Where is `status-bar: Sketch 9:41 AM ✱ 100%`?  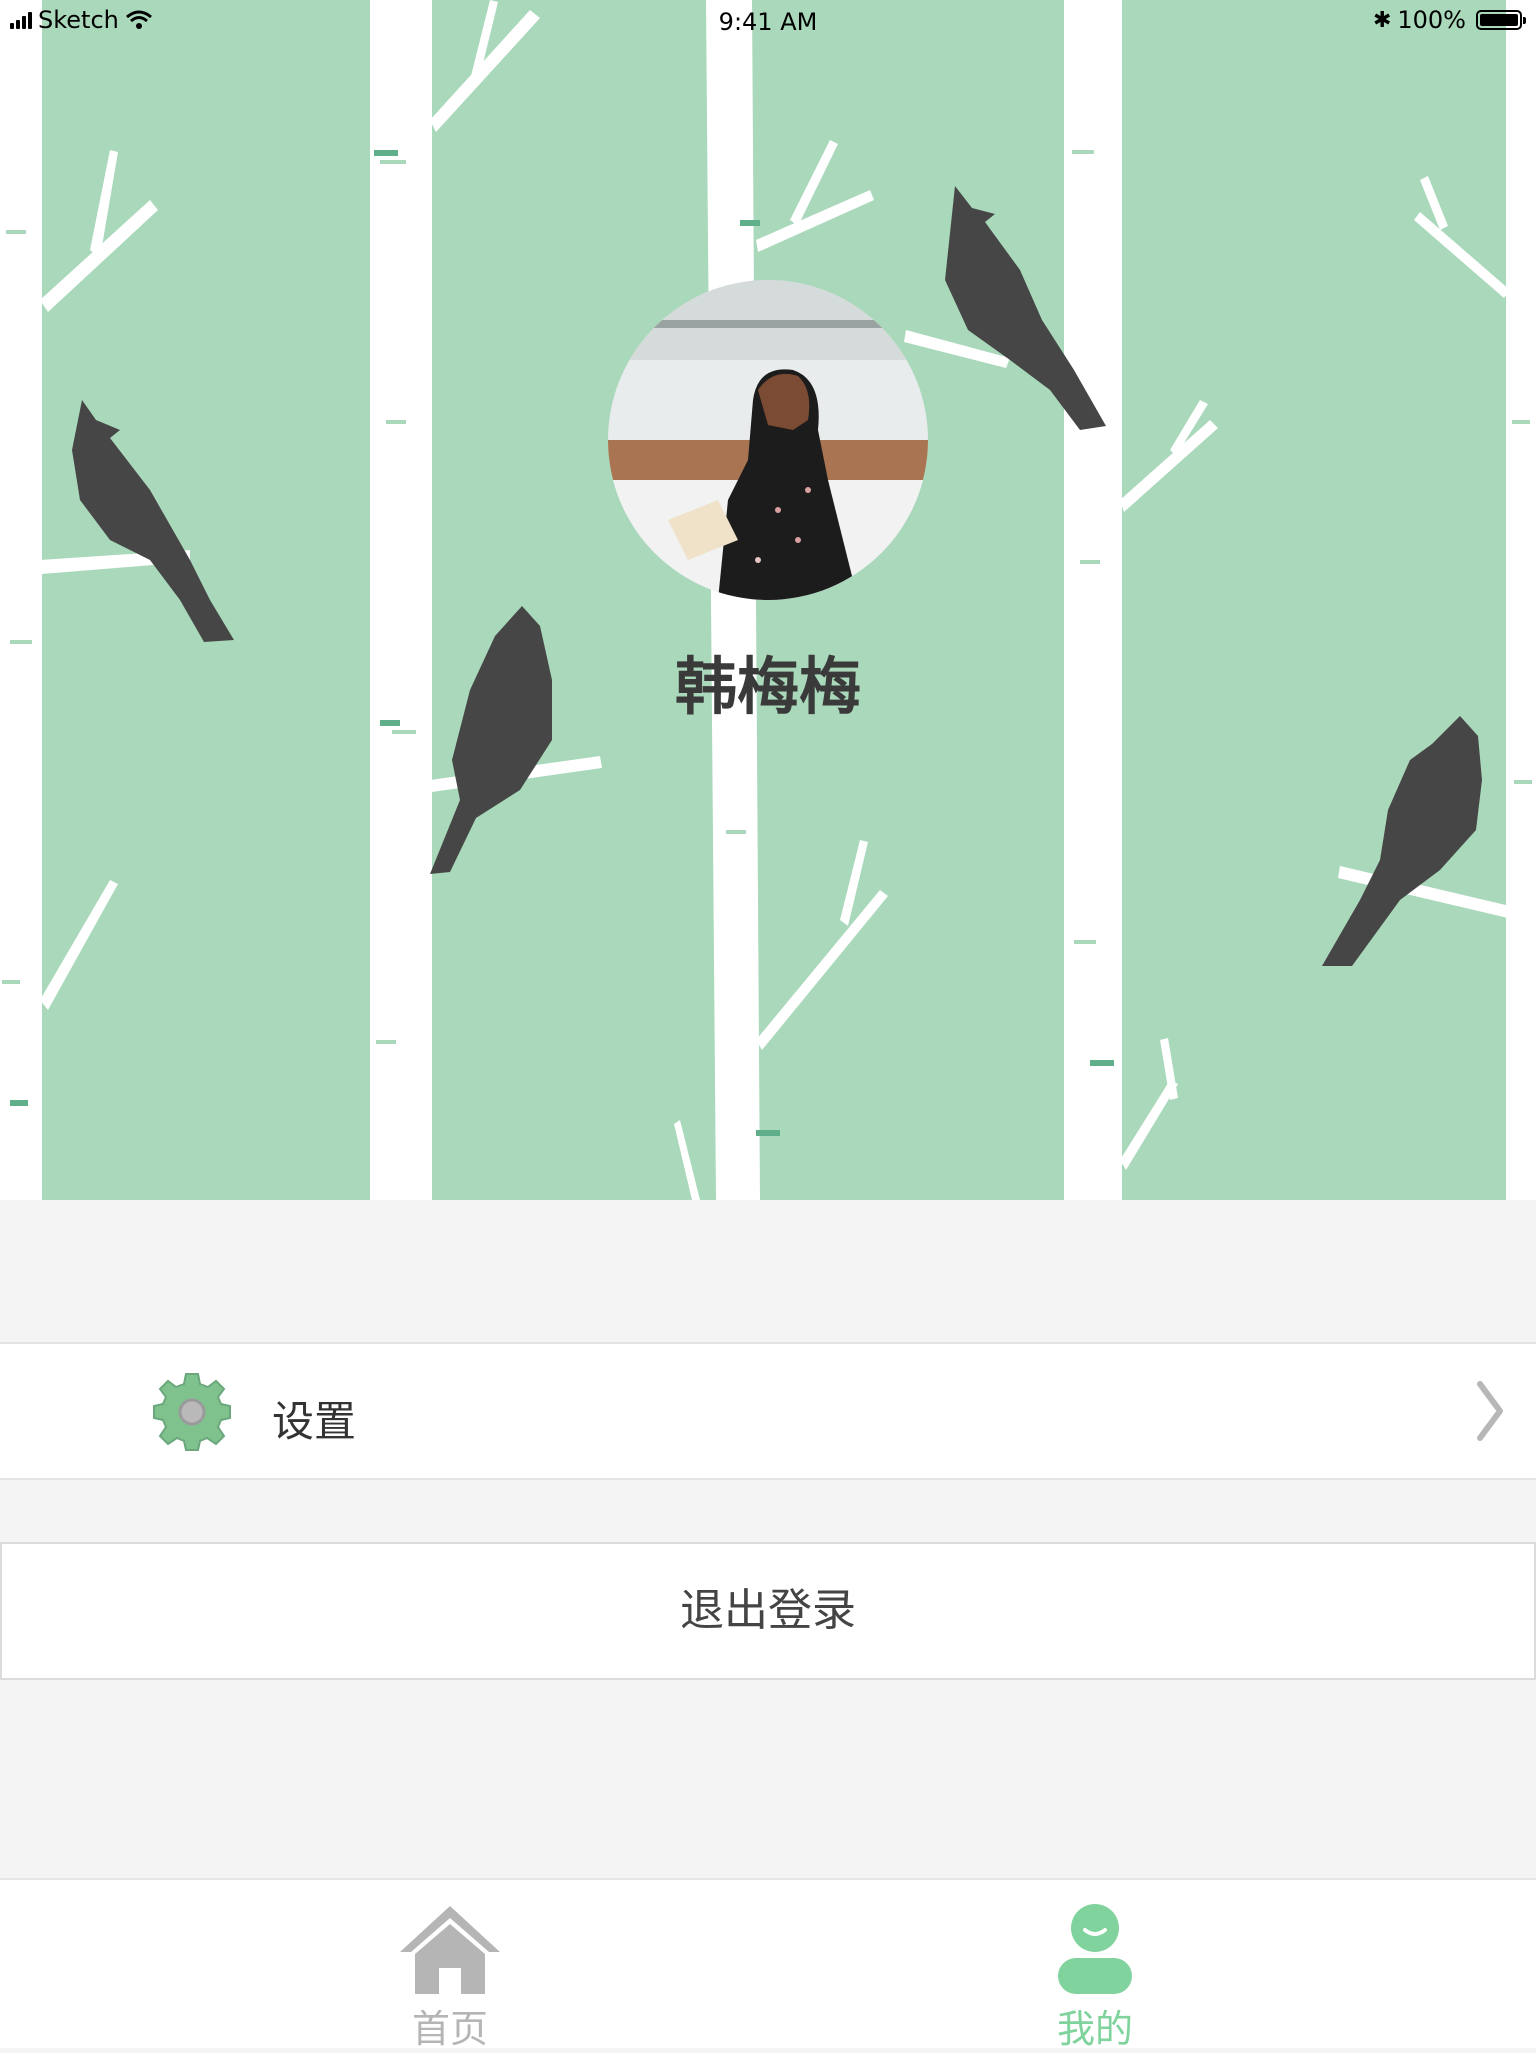 status-bar: Sketch 9:41 AM ✱ 100% is located at coordinates (768, 22).